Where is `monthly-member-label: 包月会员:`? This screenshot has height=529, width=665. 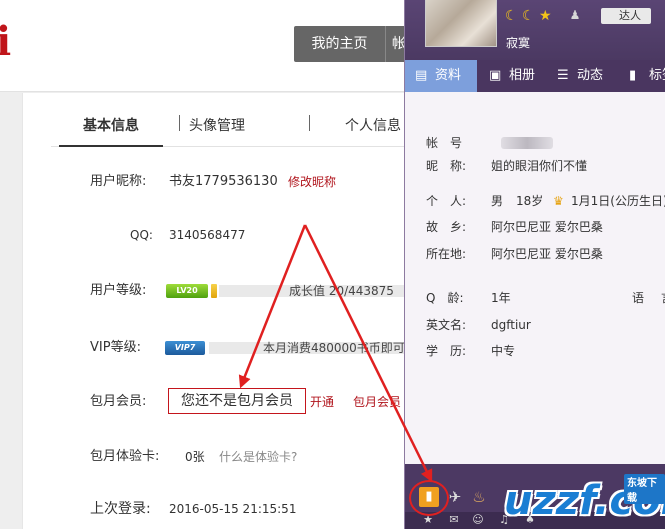 monthly-member-label: 包月会员: is located at coordinates (118, 401).